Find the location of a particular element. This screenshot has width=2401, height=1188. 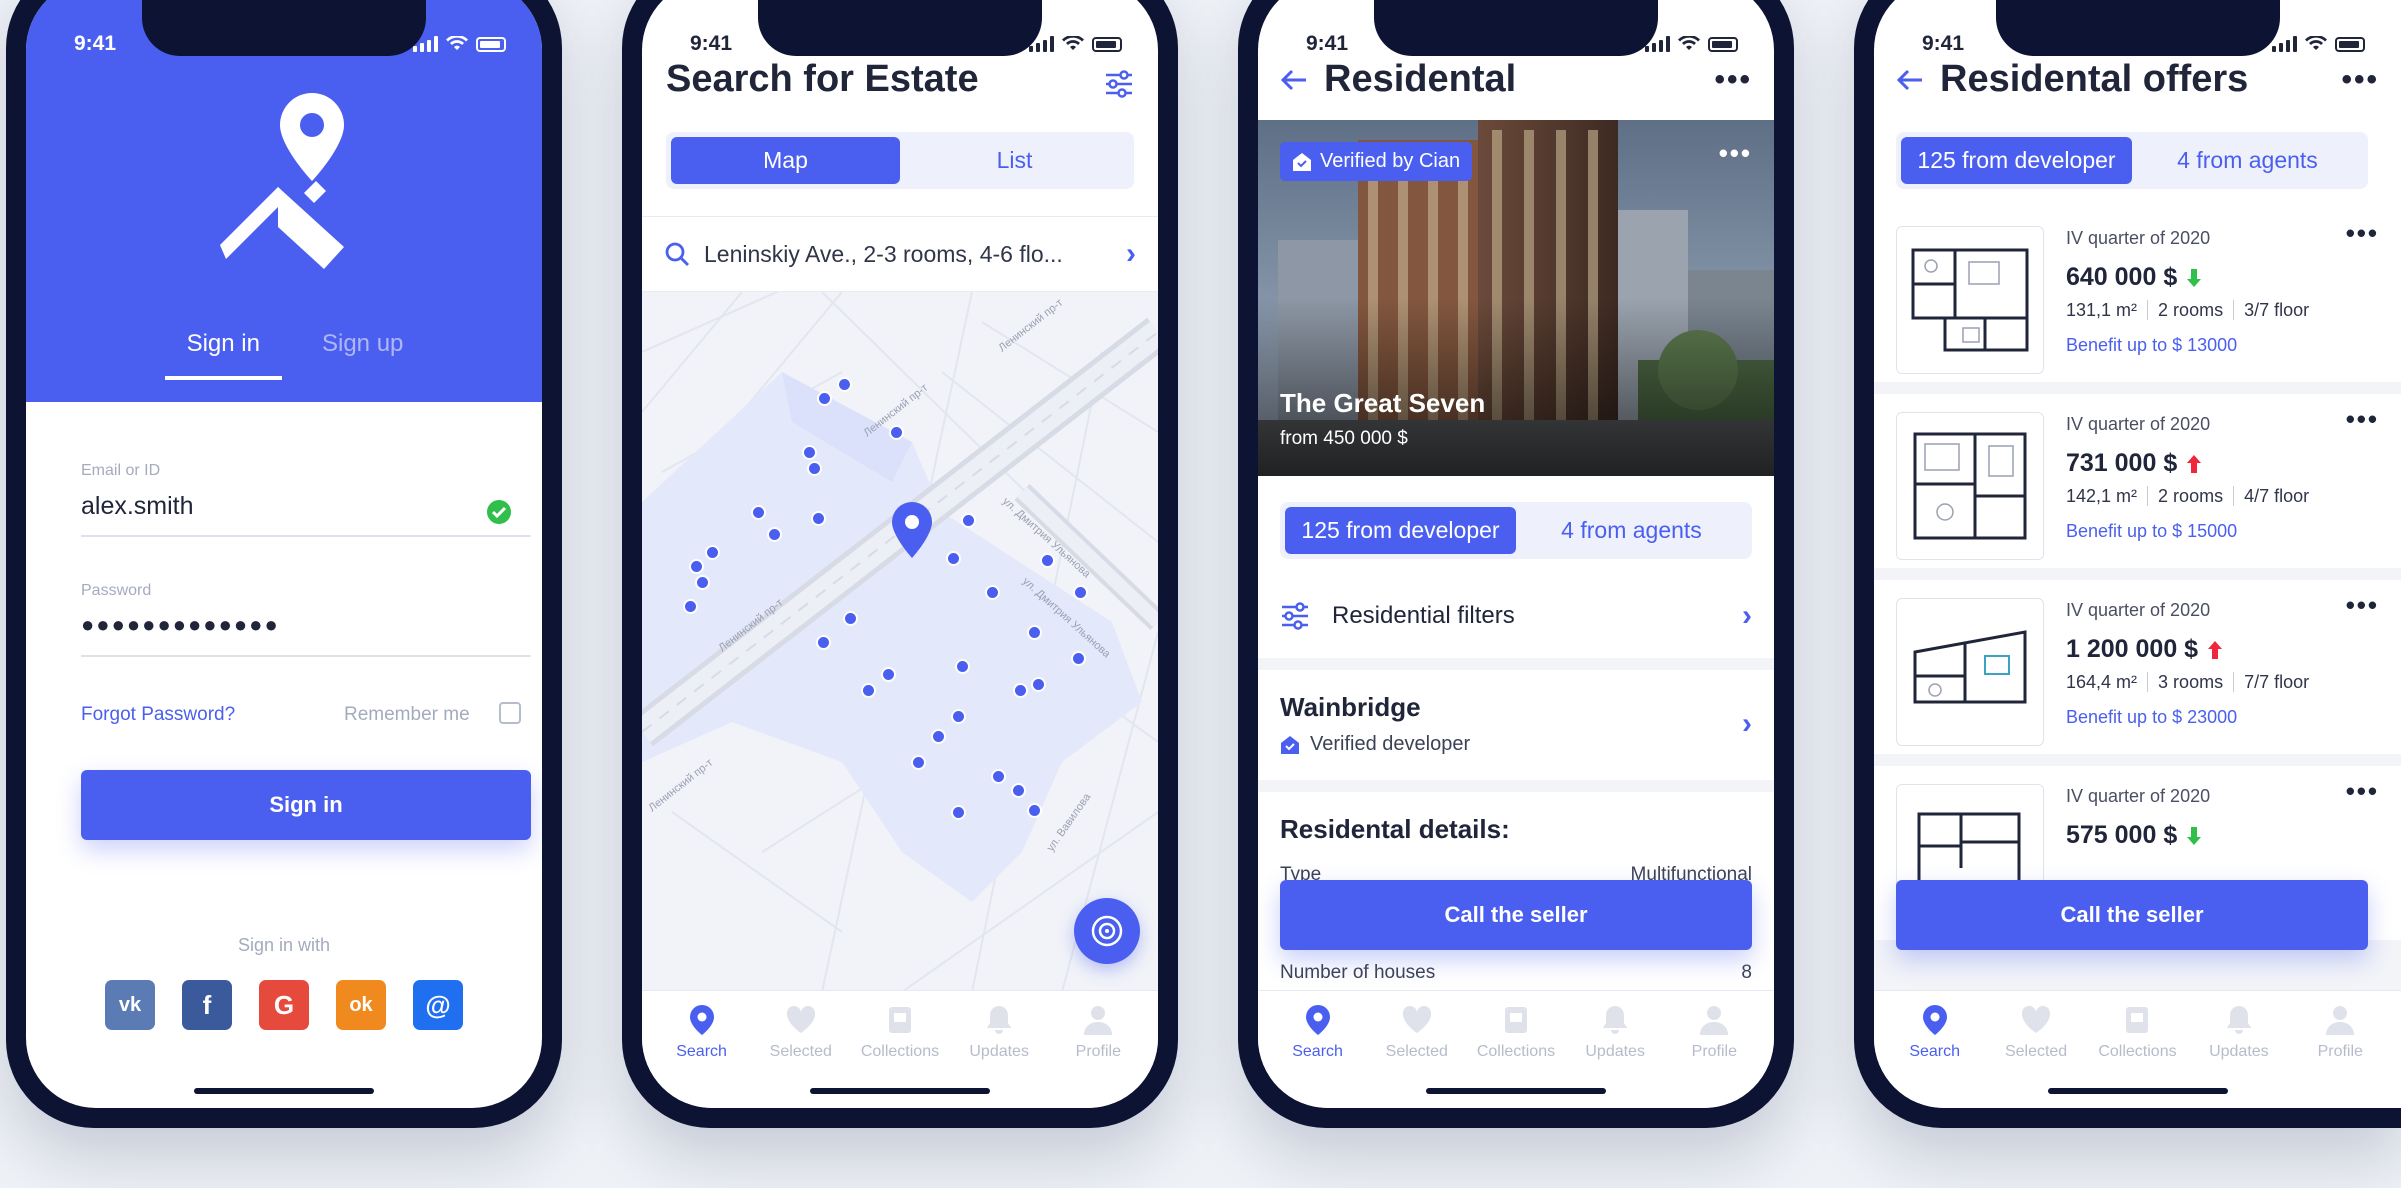

vk-button: vk is located at coordinates (130, 1005).